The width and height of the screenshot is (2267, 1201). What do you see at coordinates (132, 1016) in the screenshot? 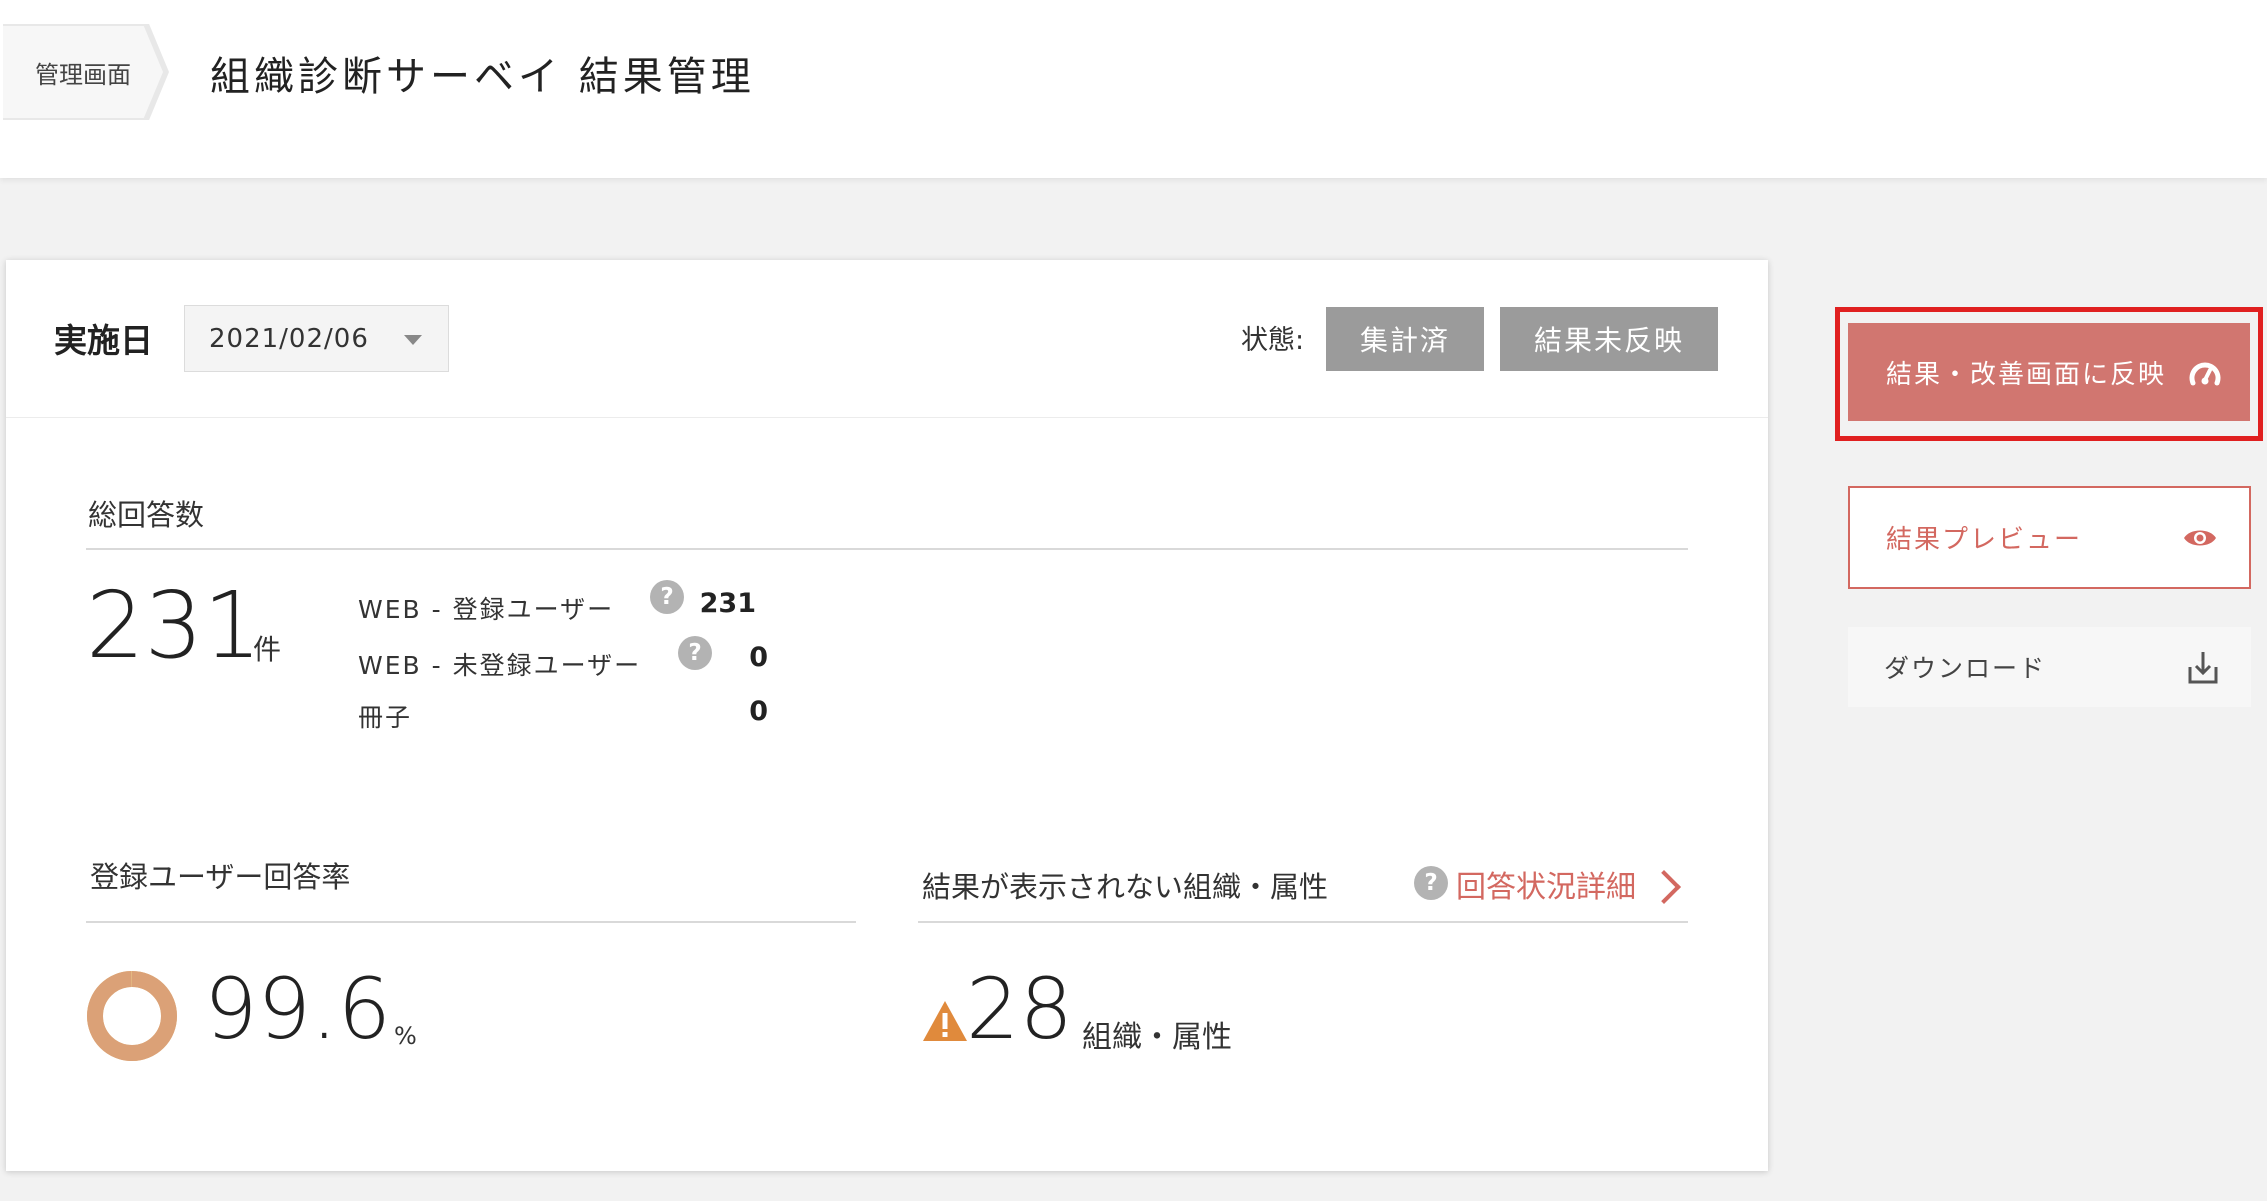
I see `response-rate-donut` at bounding box center [132, 1016].